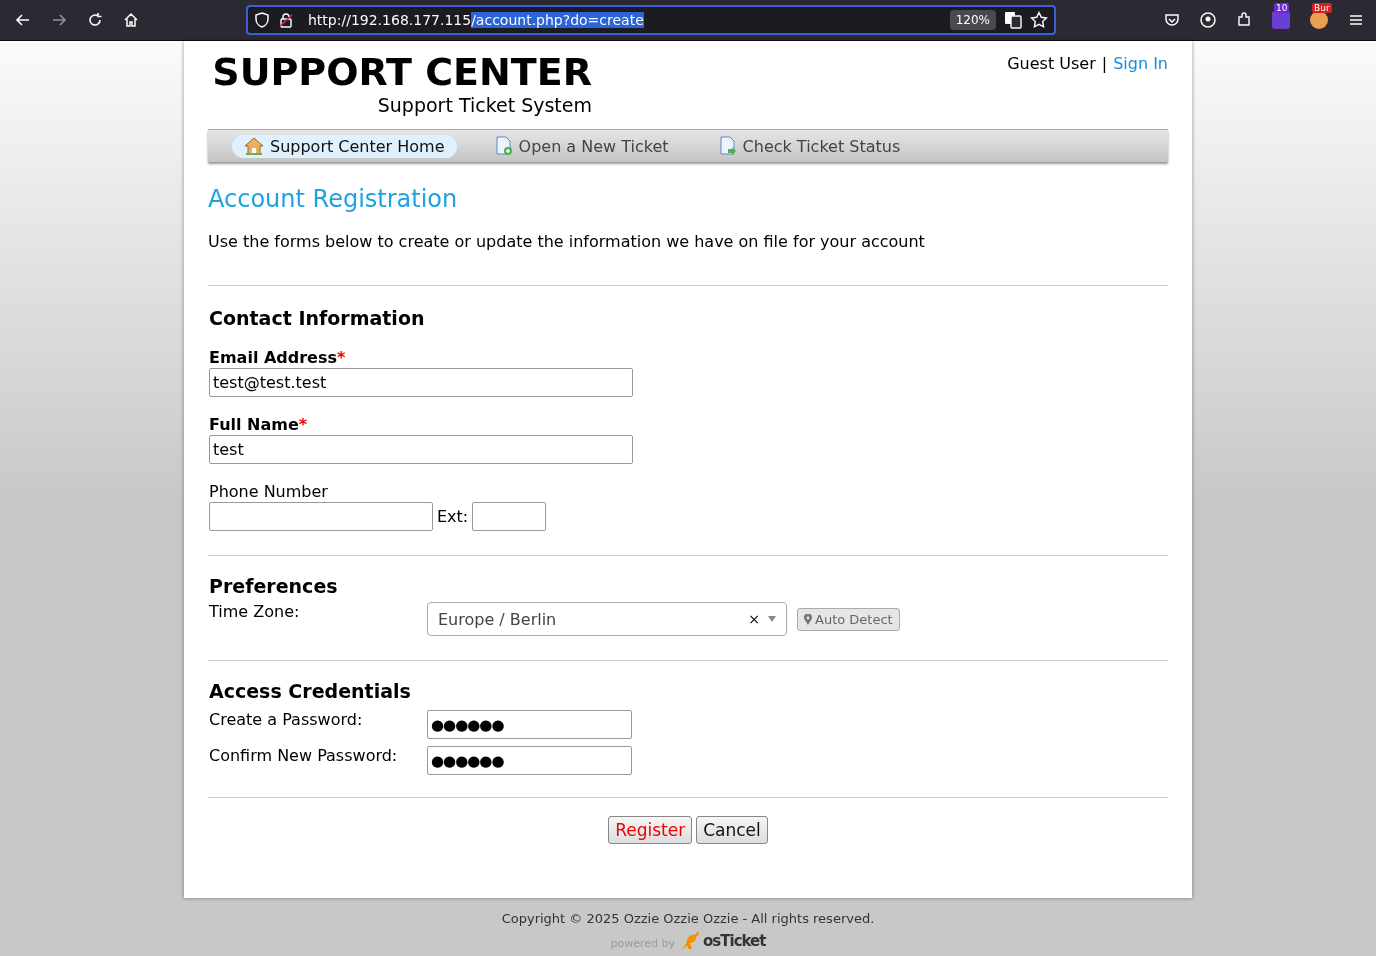 The width and height of the screenshot is (1376, 956). What do you see at coordinates (421, 382) in the screenshot?
I see `input-field: test@test.test` at bounding box center [421, 382].